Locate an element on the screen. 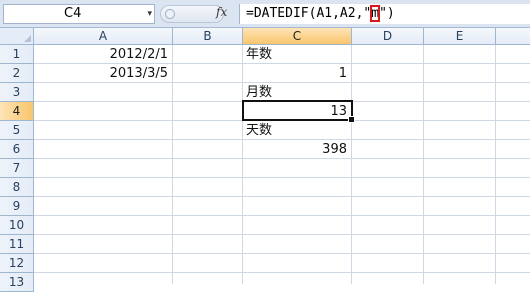 This screenshot has width=530, height=292. row-header-11: 11 is located at coordinates (17, 244).